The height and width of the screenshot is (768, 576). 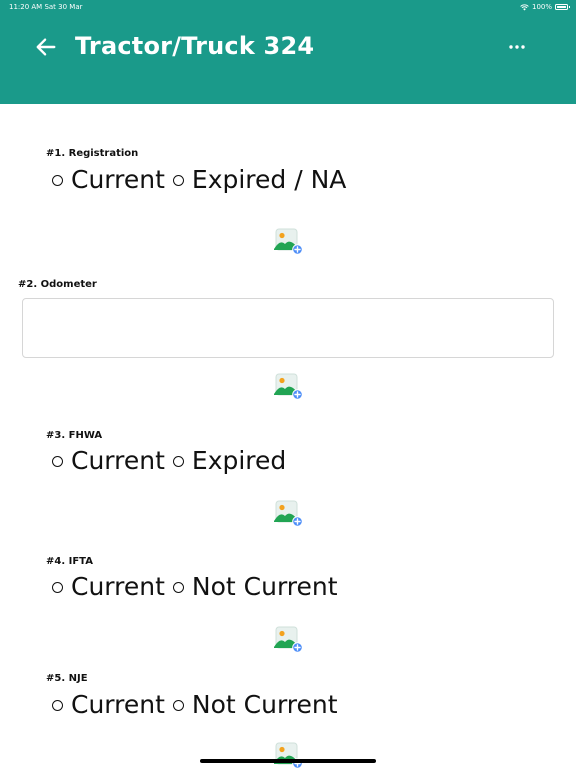 What do you see at coordinates (524, 6) in the screenshot?
I see `wifi-icon` at bounding box center [524, 6].